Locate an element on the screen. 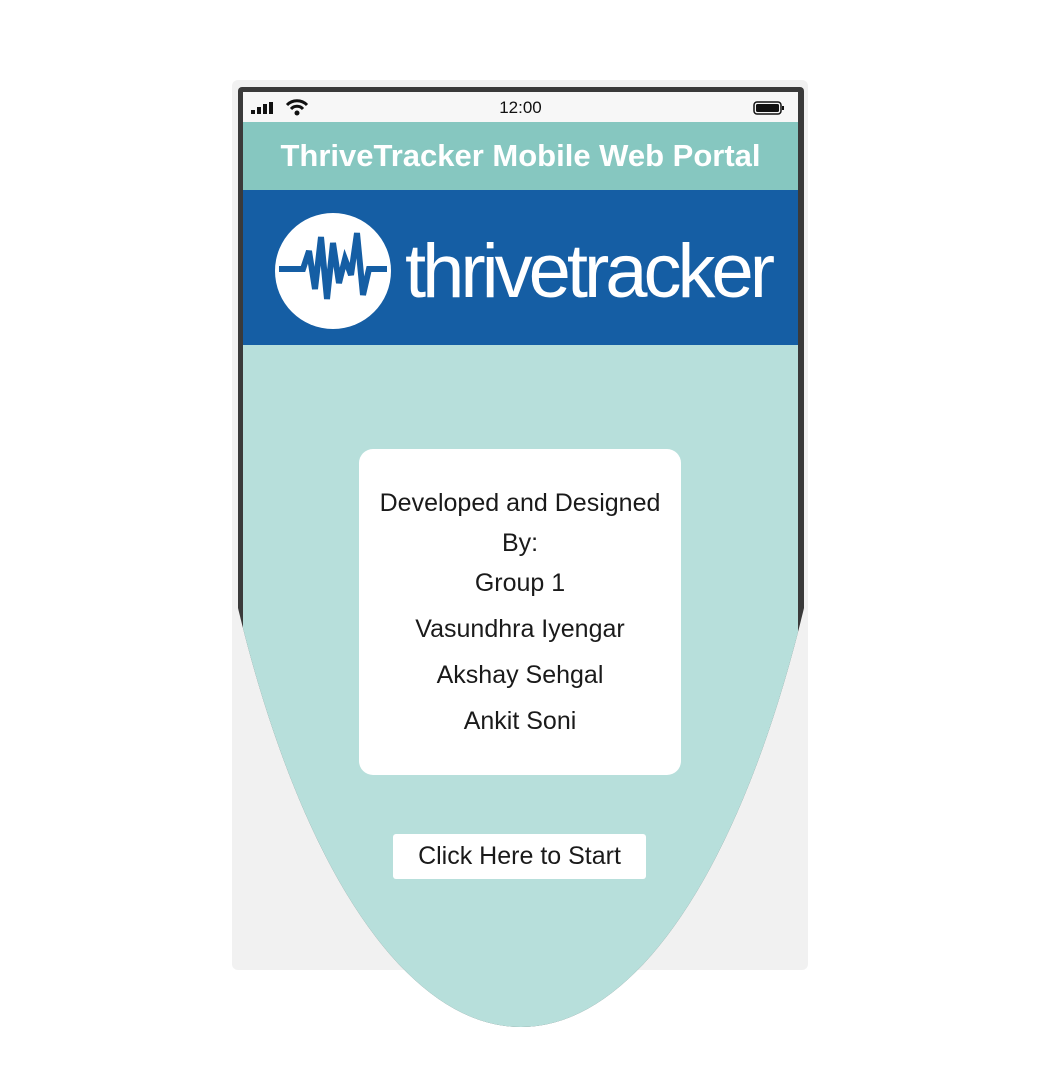  credits-heading: Developed and Designed By: is located at coordinates (520, 523).